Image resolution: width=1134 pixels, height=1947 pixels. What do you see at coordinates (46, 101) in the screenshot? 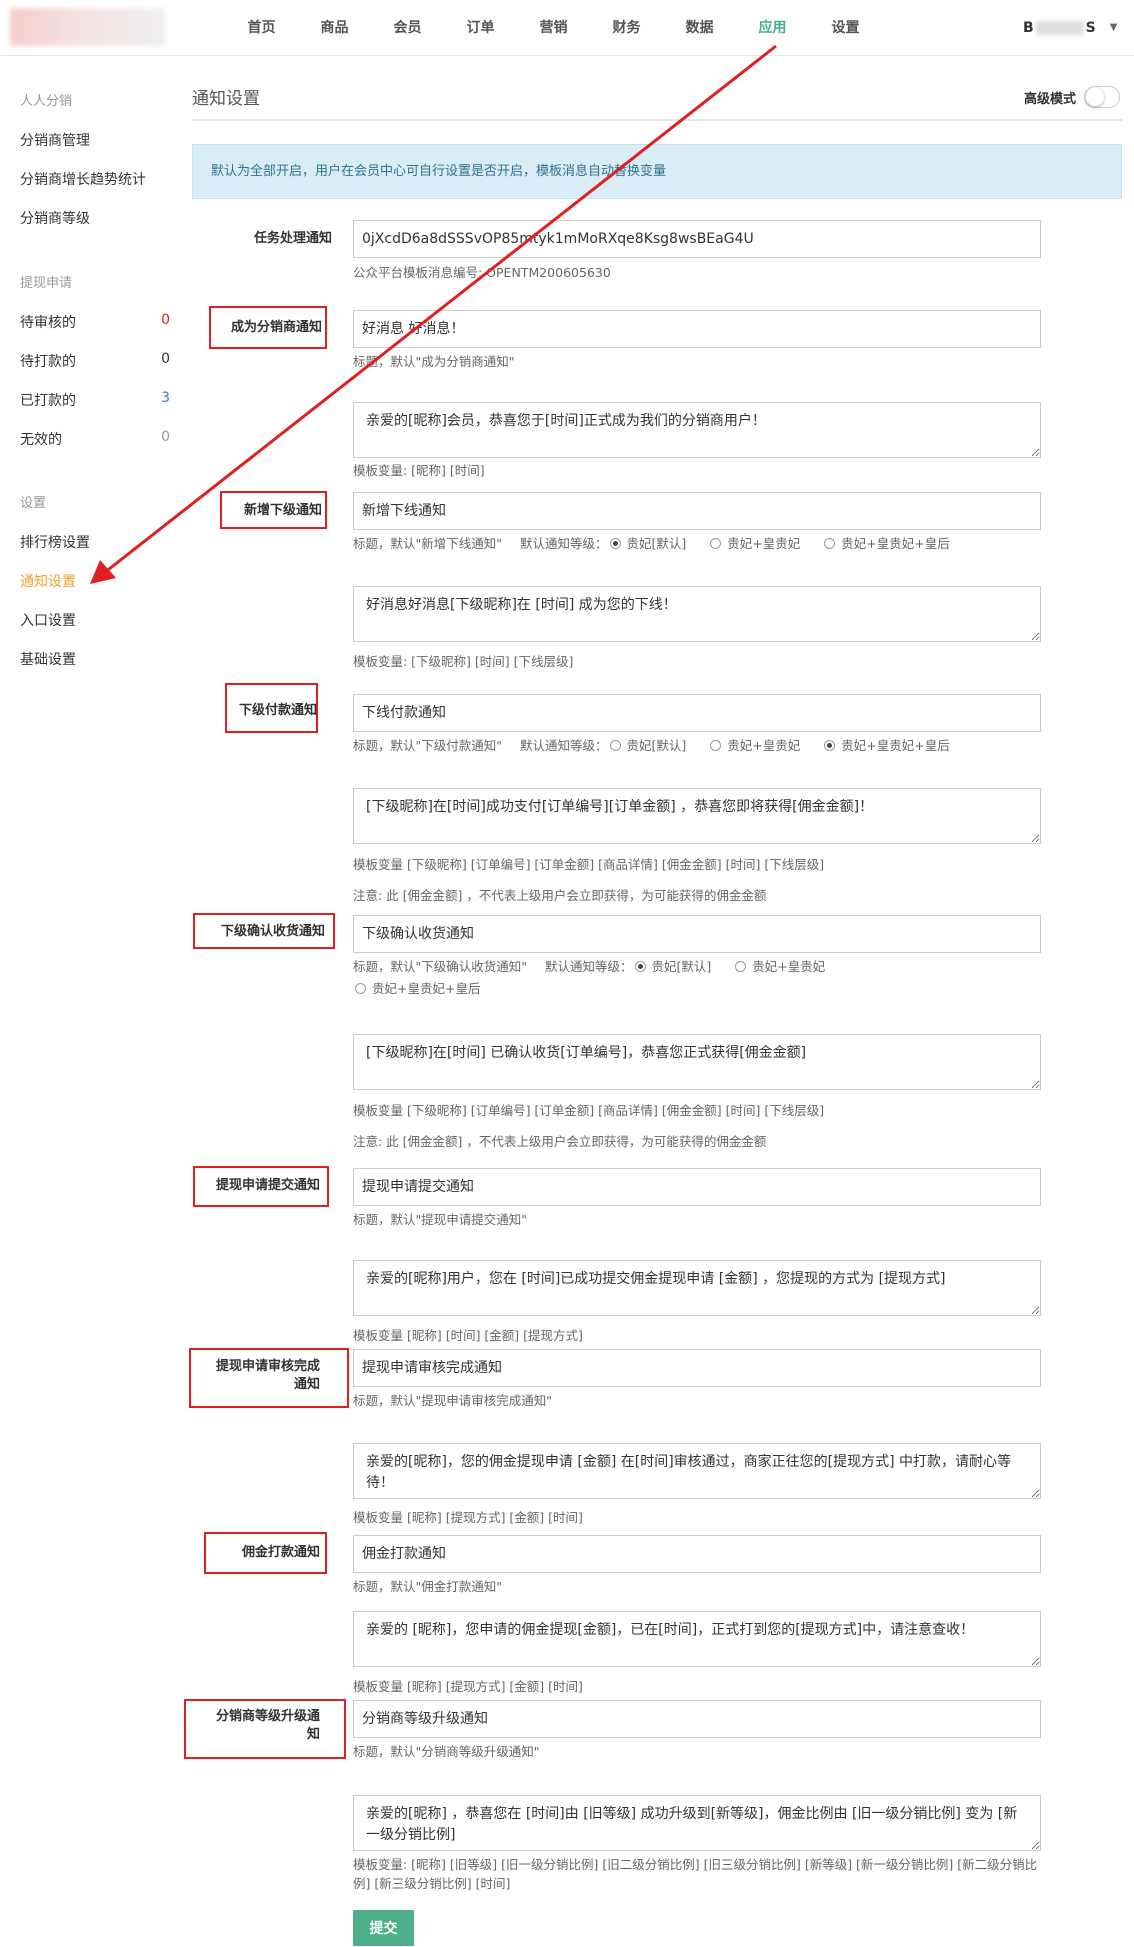
I see `sidebar-group-title: 人人分销` at bounding box center [46, 101].